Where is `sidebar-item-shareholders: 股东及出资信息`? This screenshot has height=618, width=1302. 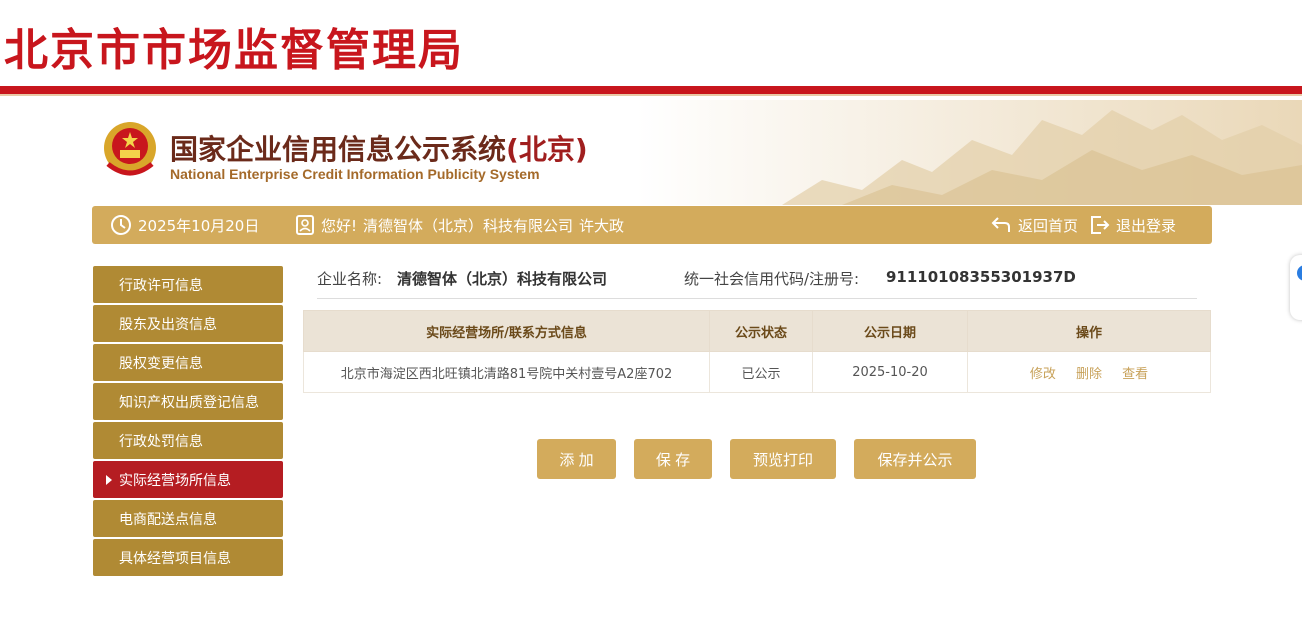
sidebar-item-shareholders: 股东及出资信息 is located at coordinates (188, 323).